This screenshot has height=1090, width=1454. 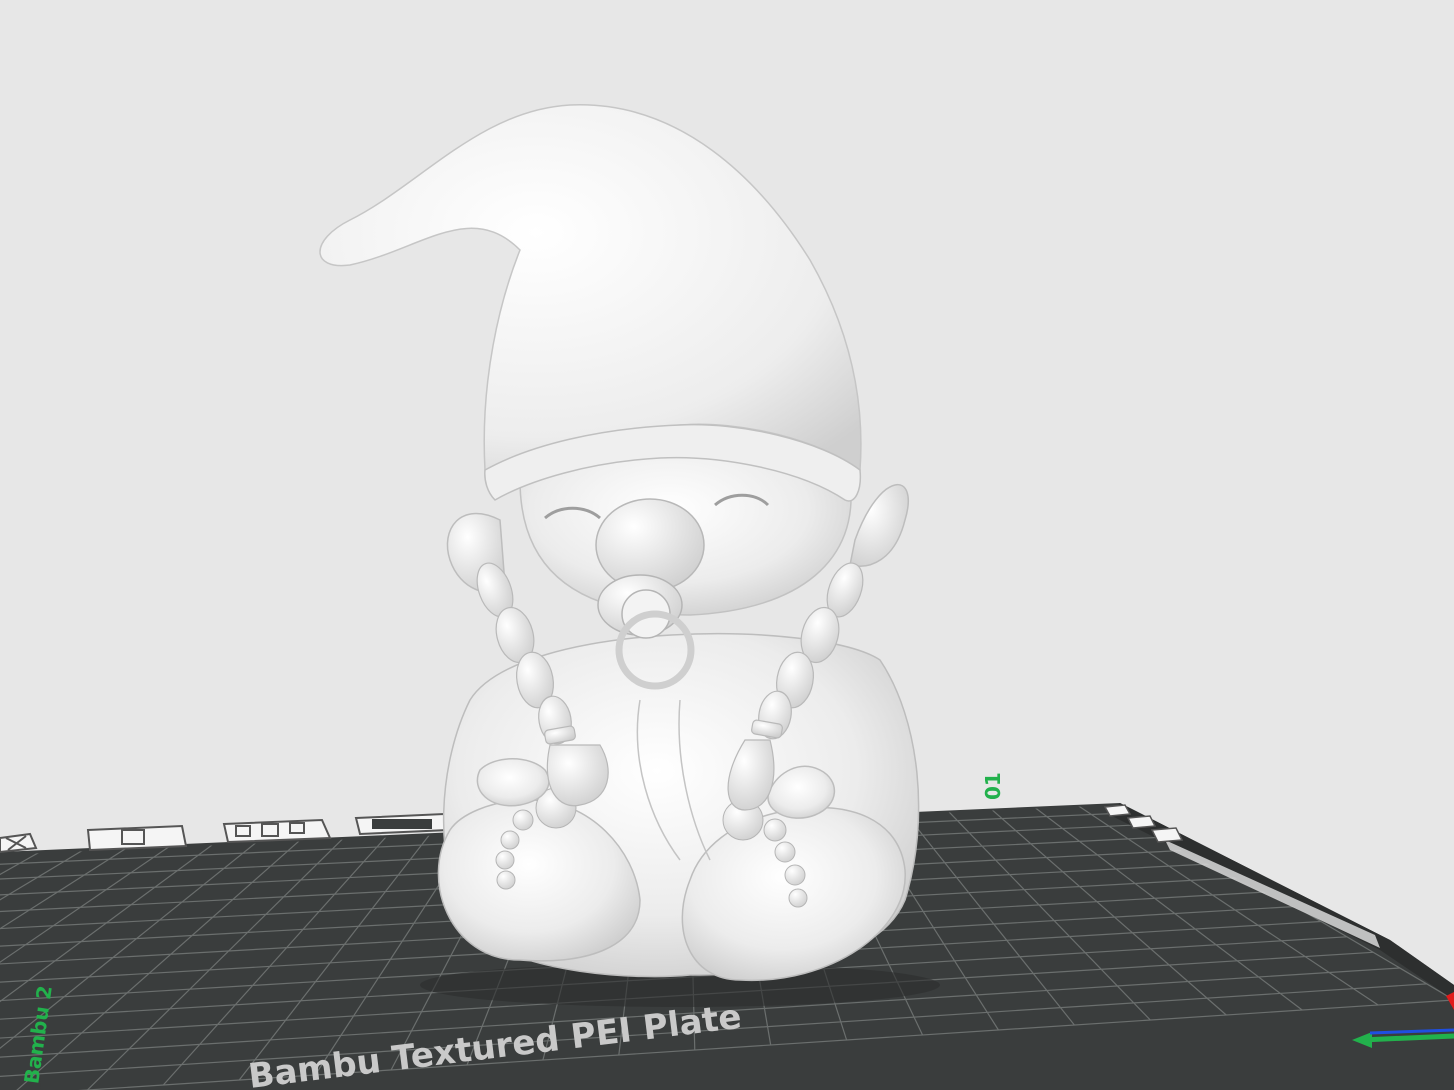 What do you see at coordinates (513, 782) in the screenshot?
I see `gnome-left-hand` at bounding box center [513, 782].